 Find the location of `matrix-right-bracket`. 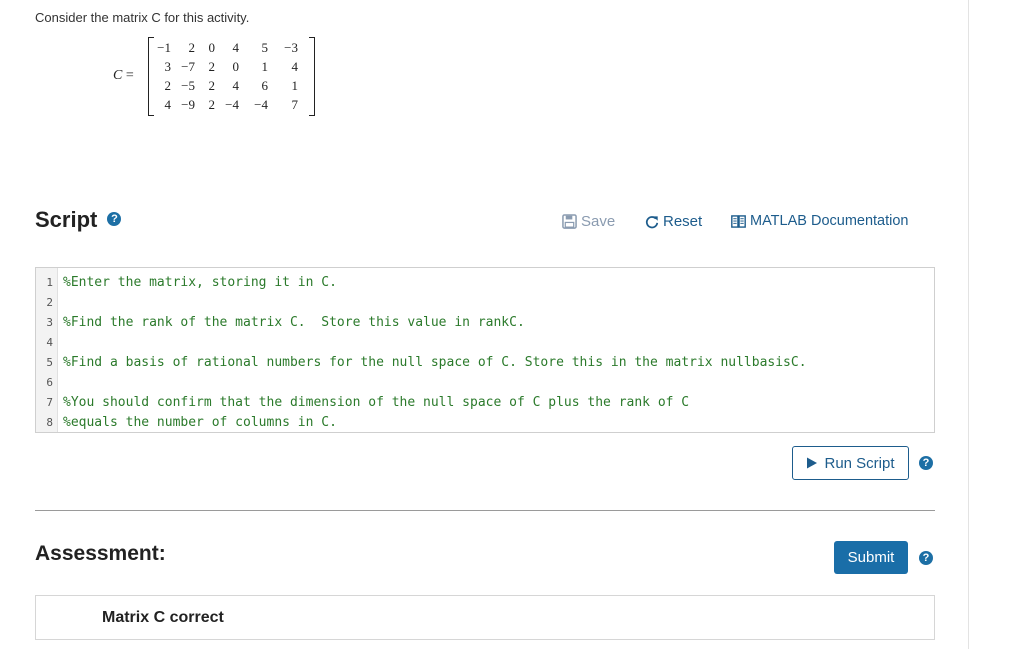

matrix-right-bracket is located at coordinates (312, 76).